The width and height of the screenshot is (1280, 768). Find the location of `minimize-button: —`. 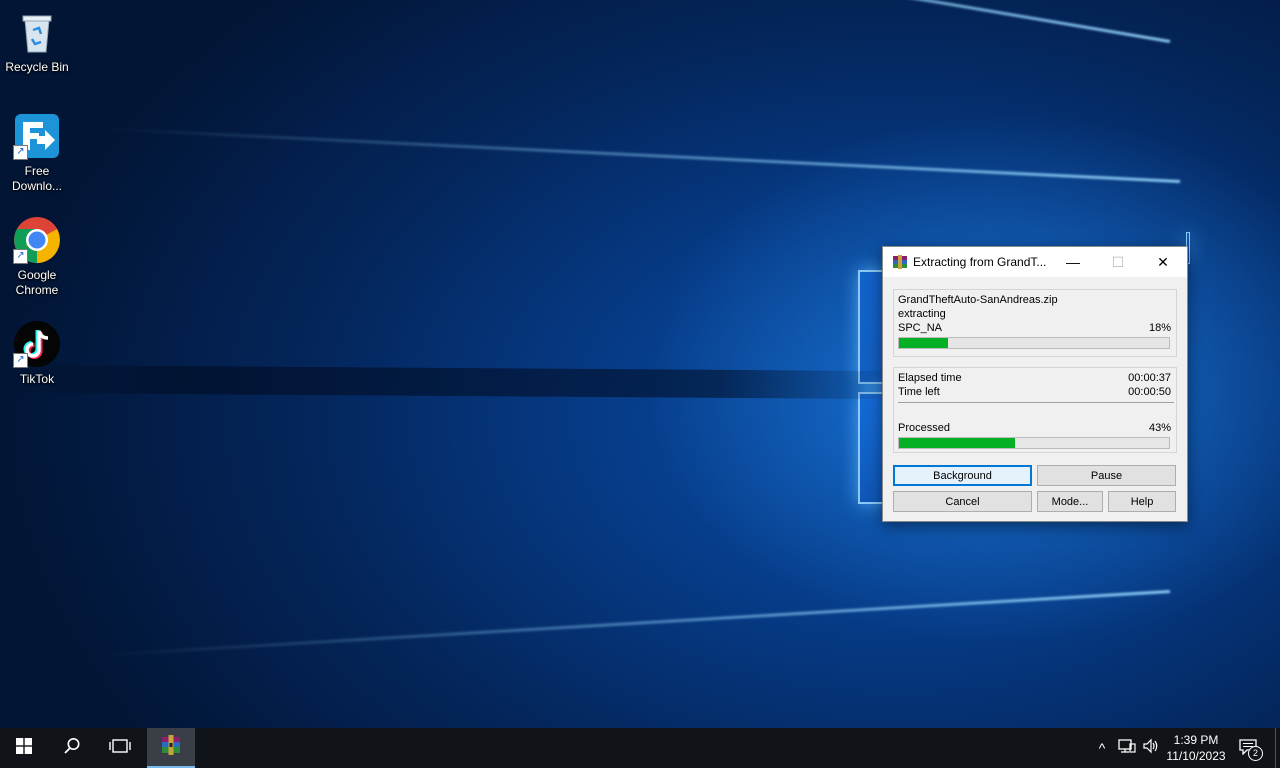

minimize-button: — is located at coordinates (1073, 262).